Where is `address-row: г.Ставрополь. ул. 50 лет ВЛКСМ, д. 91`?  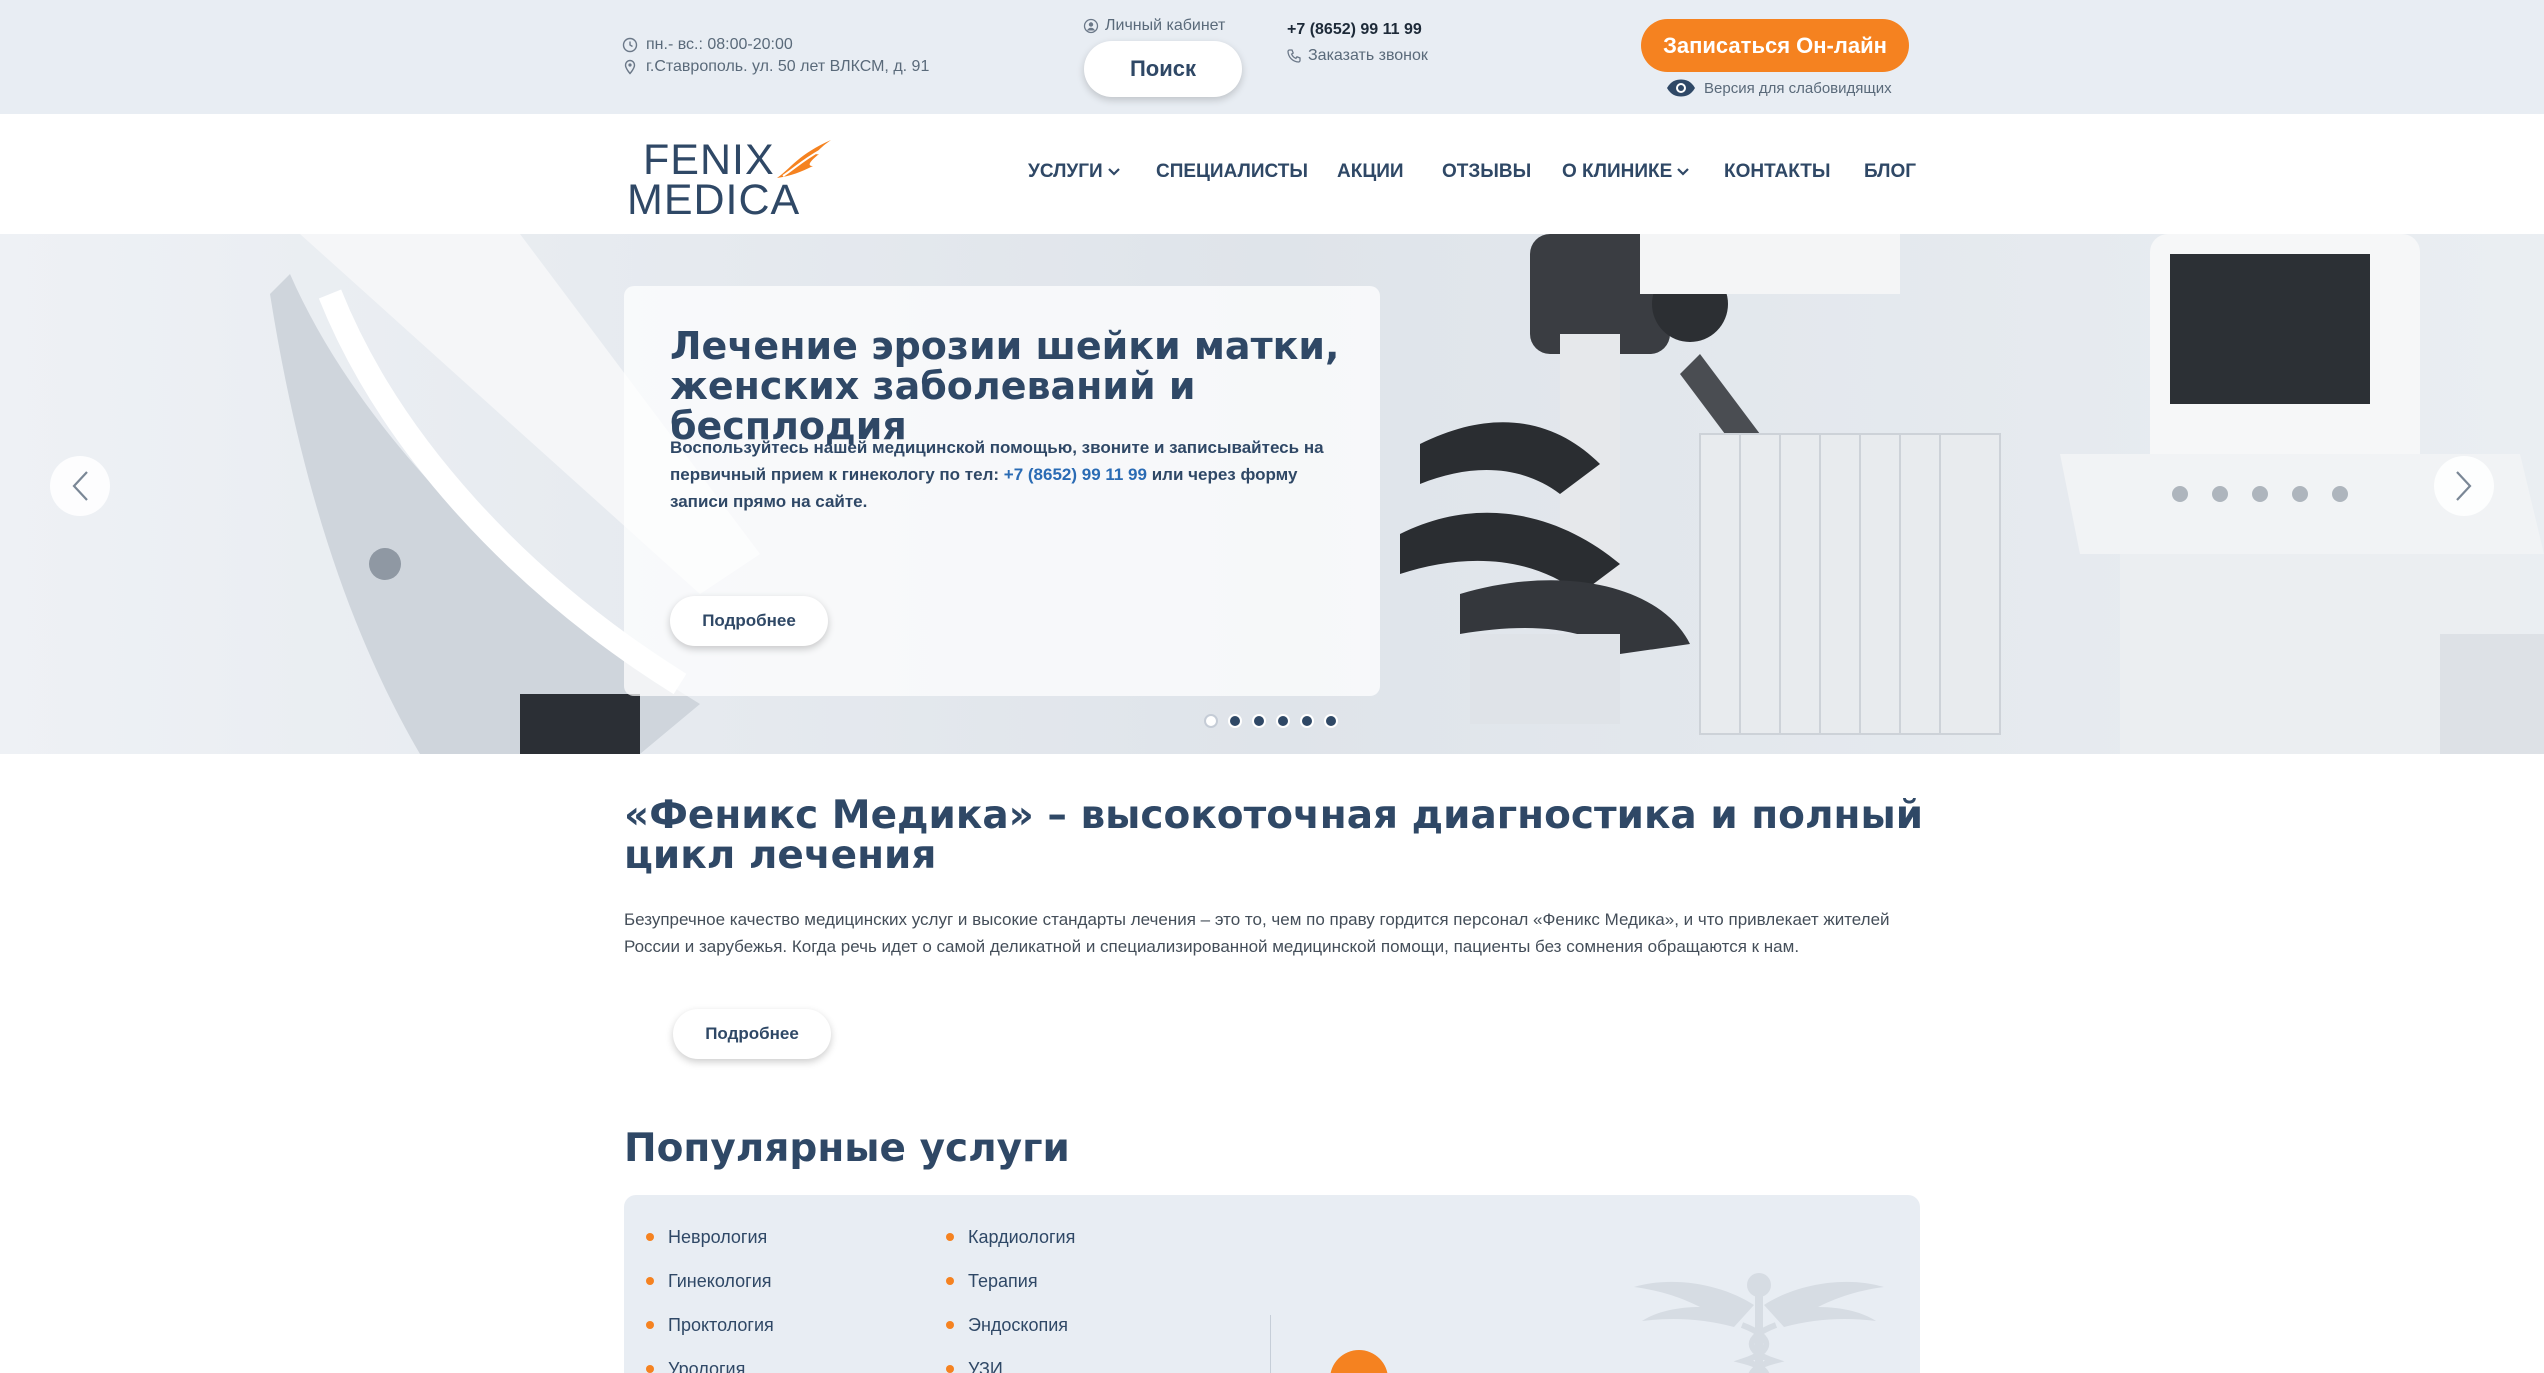 address-row: г.Ставрополь. ул. 50 лет ВЛКСМ, д. 91 is located at coordinates (775, 67).